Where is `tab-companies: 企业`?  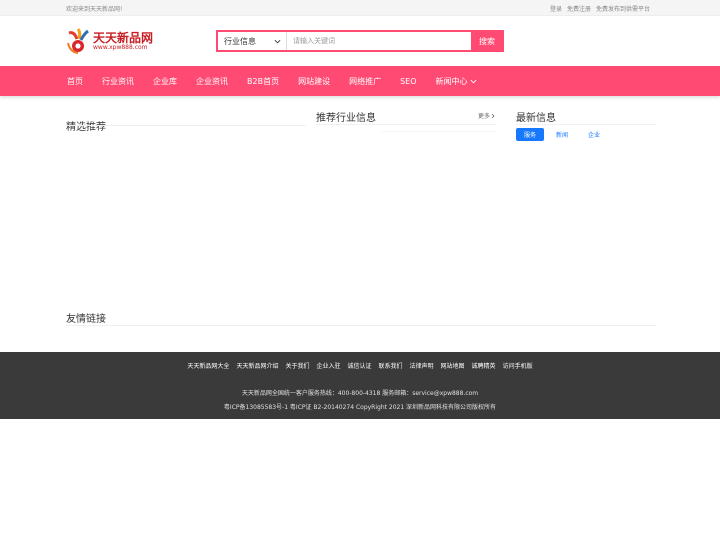
tab-companies: 企业 is located at coordinates (594, 134).